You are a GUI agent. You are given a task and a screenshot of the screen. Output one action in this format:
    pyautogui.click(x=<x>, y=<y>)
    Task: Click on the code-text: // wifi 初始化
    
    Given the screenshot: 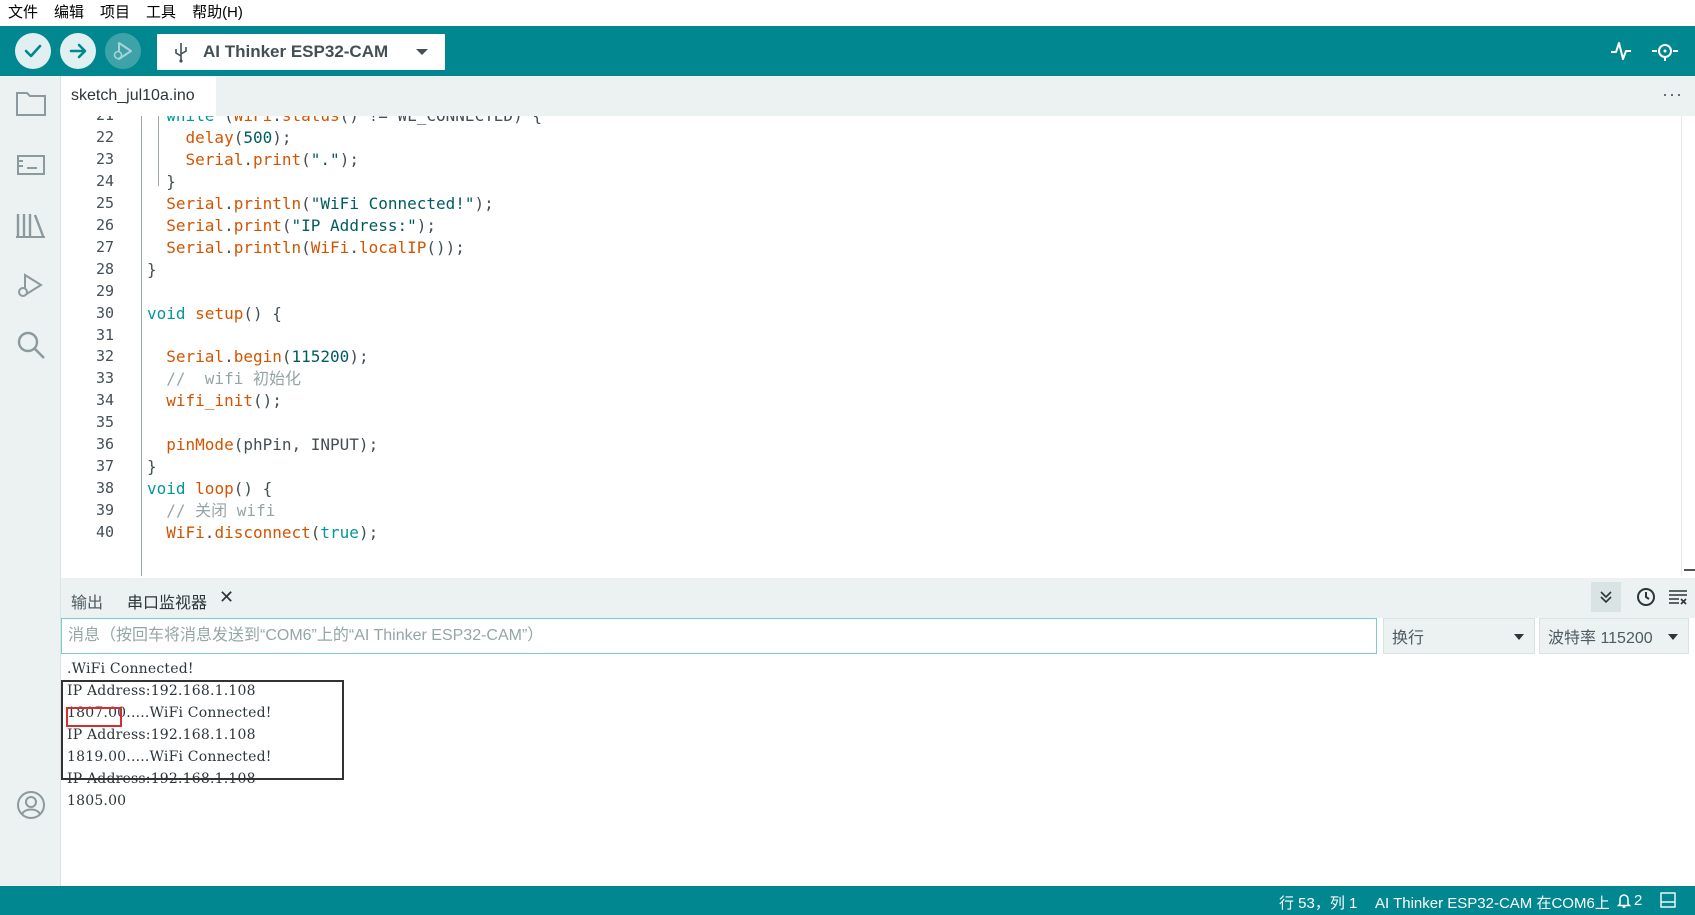 What is the action you would take?
    pyautogui.click(x=233, y=379)
    